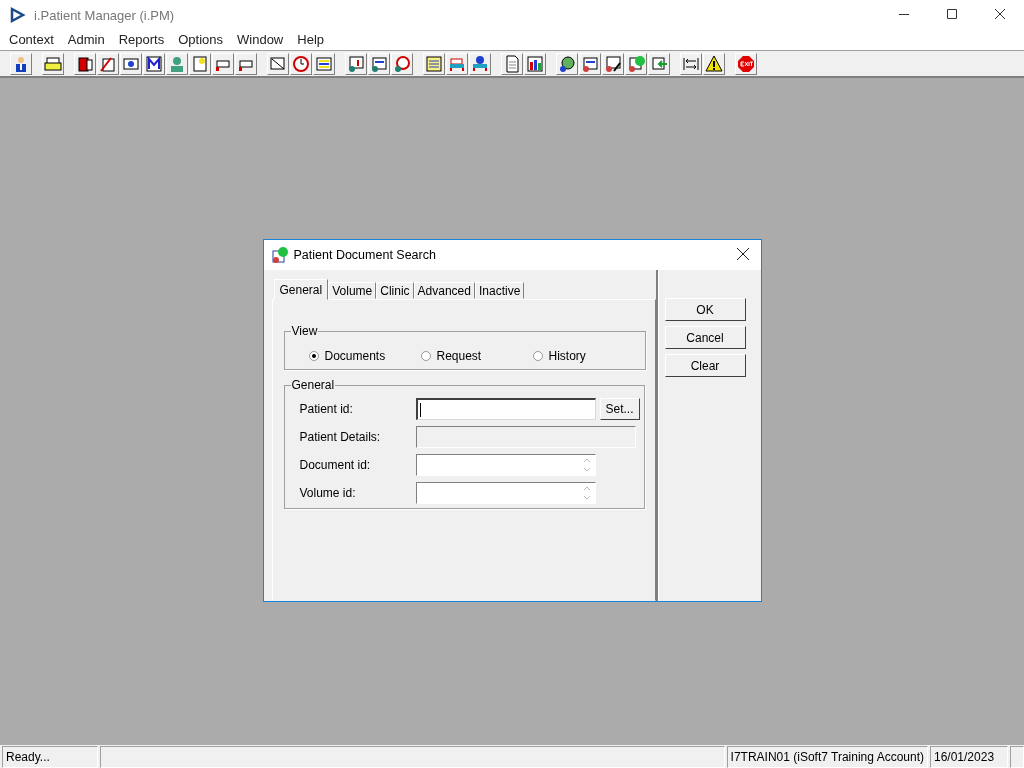 The image size is (1024, 768). What do you see at coordinates (444, 290) in the screenshot?
I see `tab: Advanced` at bounding box center [444, 290].